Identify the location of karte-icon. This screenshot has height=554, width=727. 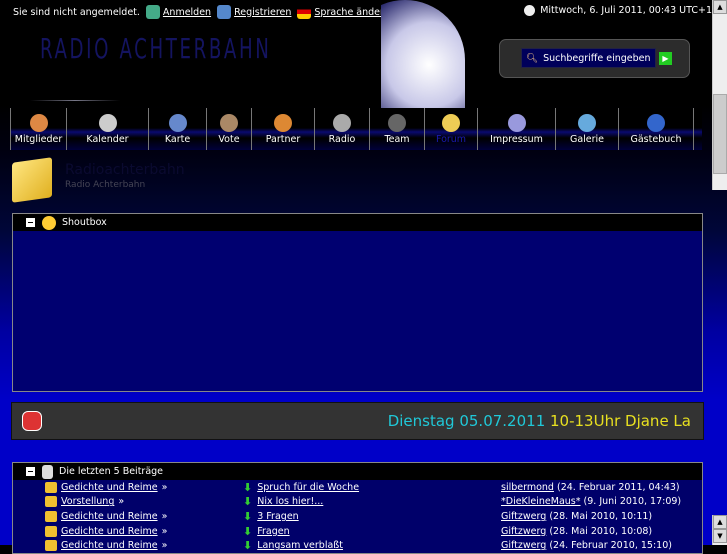
(177, 123).